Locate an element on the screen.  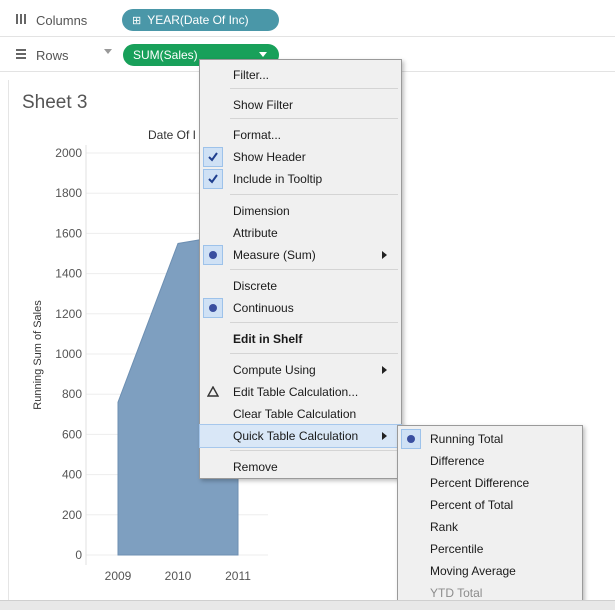
chart-title: Date Of I is located at coordinates (172, 135).